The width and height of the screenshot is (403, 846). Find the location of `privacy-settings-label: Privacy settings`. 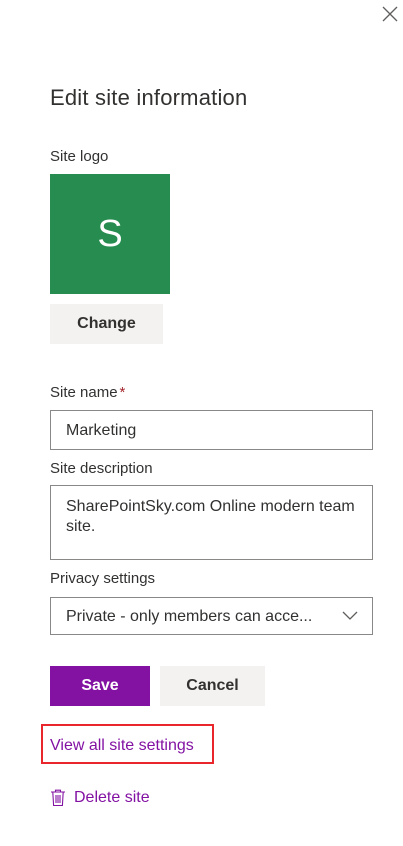

privacy-settings-label: Privacy settings is located at coordinates (103, 578).